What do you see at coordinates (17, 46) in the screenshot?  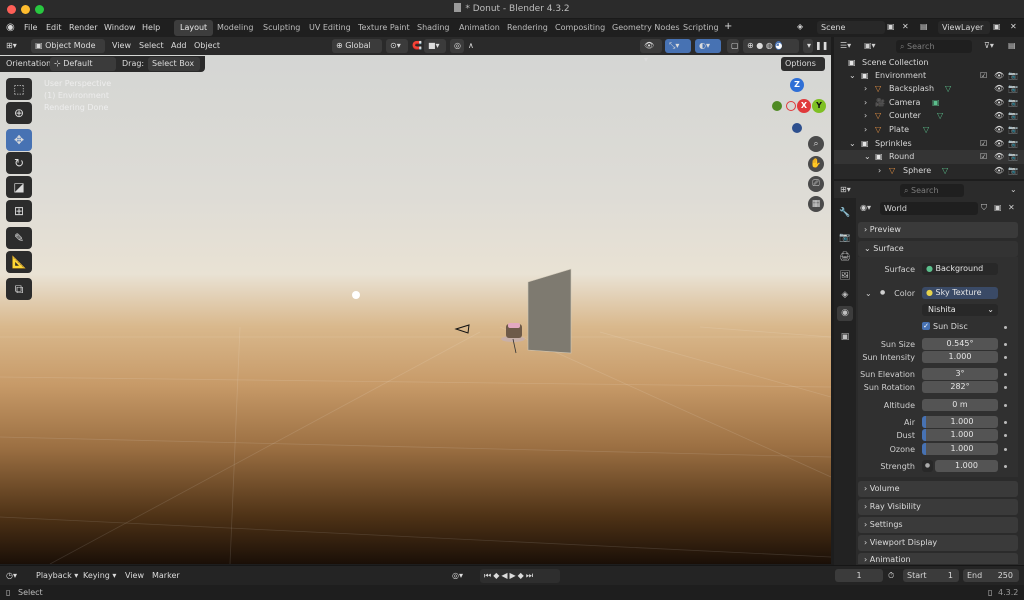 I see `editor-type-icon: ⊞▾` at bounding box center [17, 46].